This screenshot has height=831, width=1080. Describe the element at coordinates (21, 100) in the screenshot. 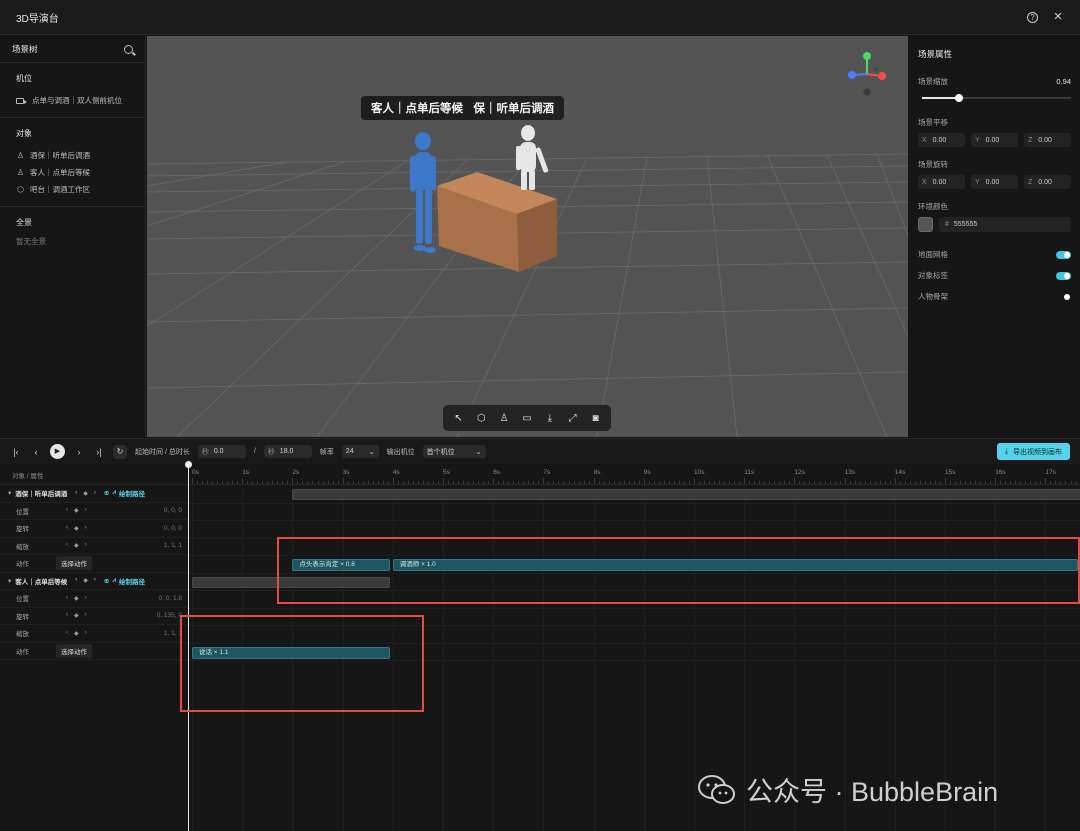

I see `camera-icon` at that location.